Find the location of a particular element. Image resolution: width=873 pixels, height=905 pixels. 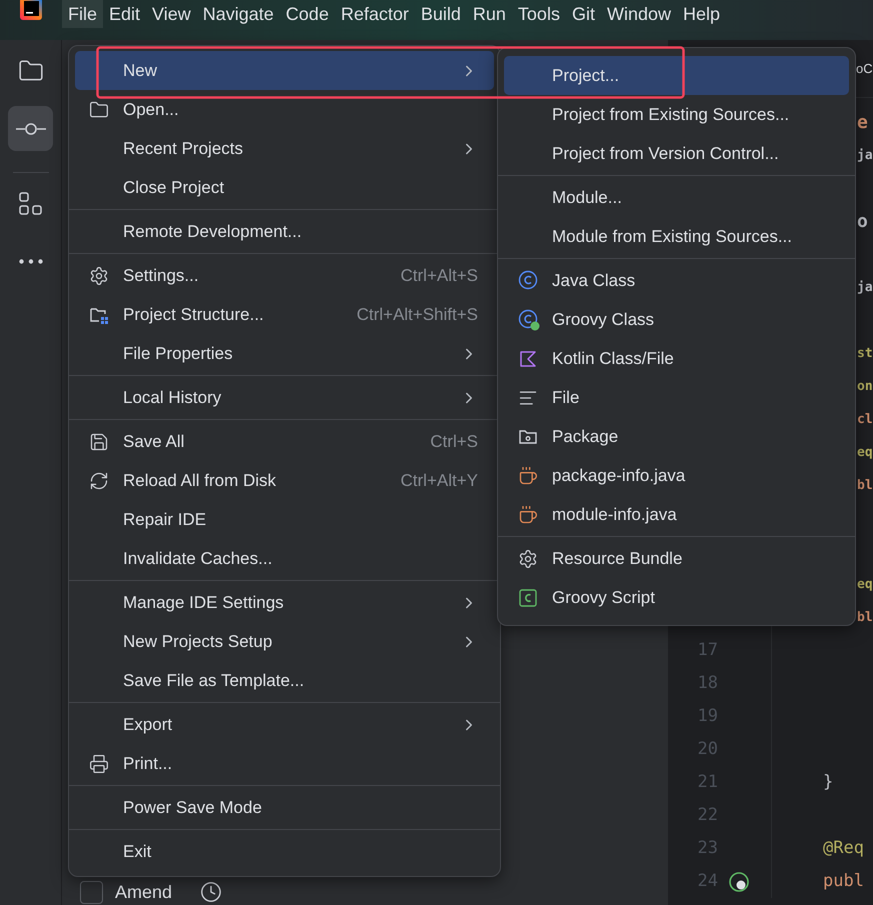

app-logo-icon is located at coordinates (31, 10).